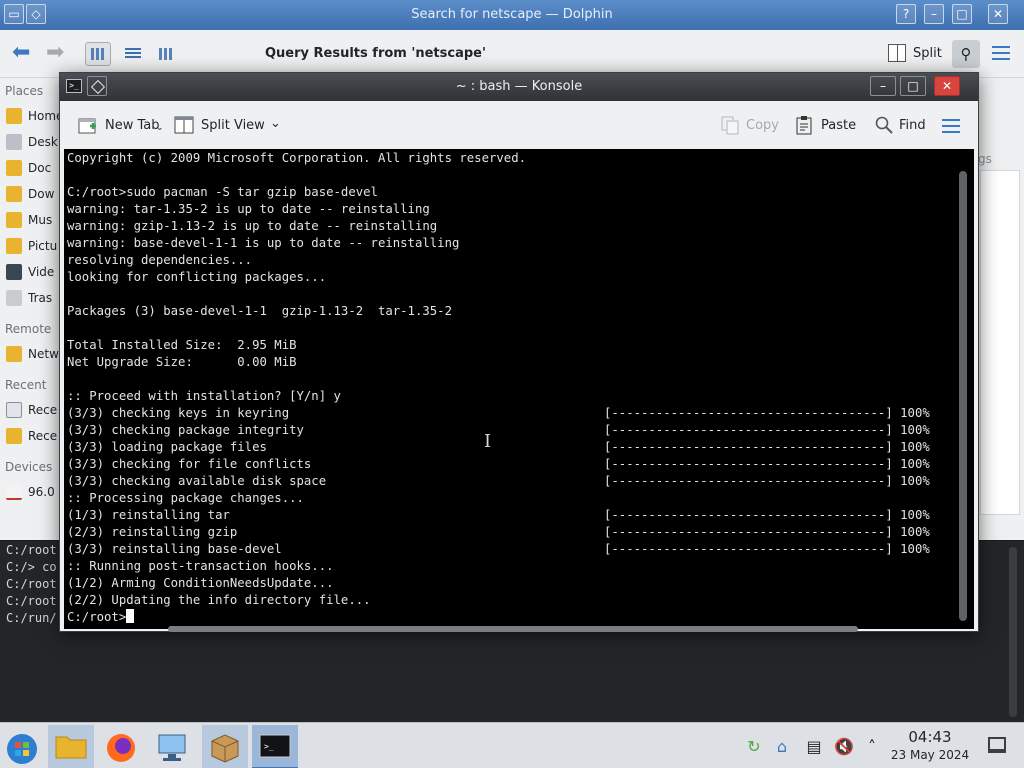 The width and height of the screenshot is (1024, 768). I want to click on split-view-button: Split View ⌄, so click(229, 126).